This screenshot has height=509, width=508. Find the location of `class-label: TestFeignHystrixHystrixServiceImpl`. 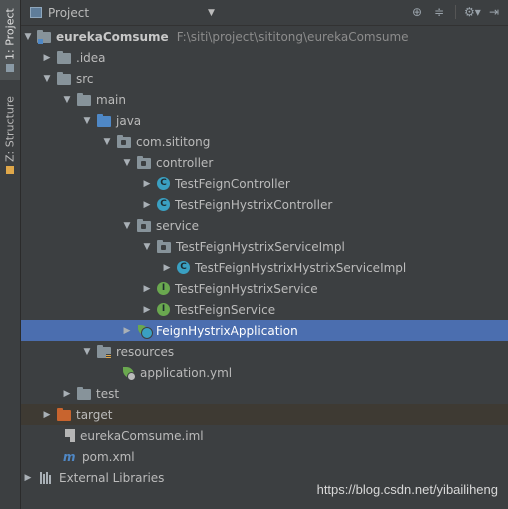

class-label: TestFeignHystrixHystrixServiceImpl is located at coordinates (301, 267).